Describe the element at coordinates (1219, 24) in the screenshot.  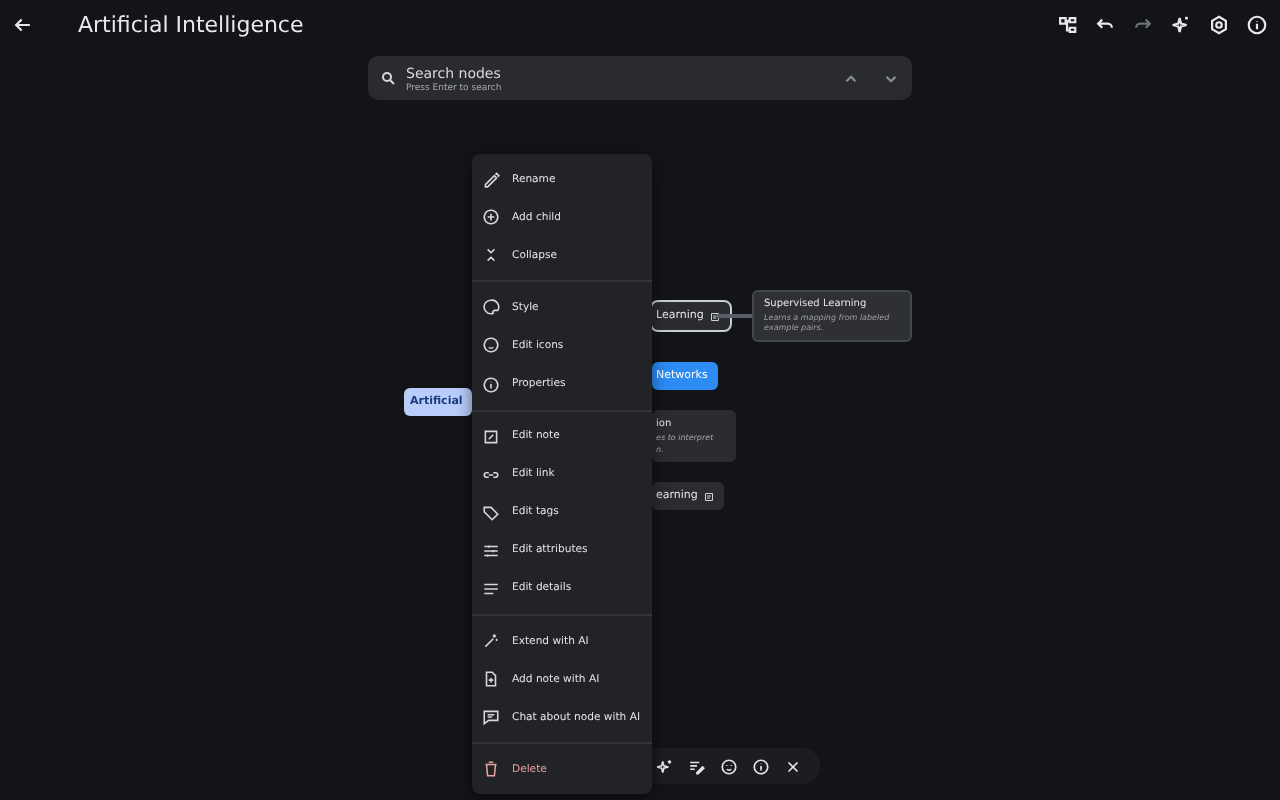
I see `settings-icon` at that location.